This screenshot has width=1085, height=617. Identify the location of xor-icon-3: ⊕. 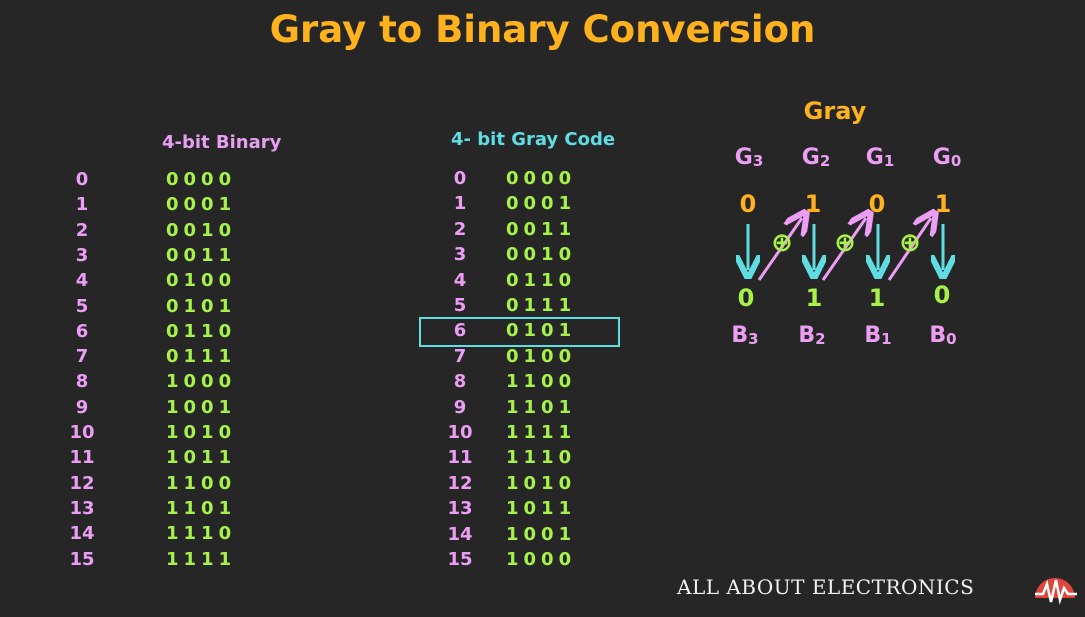
(910, 243).